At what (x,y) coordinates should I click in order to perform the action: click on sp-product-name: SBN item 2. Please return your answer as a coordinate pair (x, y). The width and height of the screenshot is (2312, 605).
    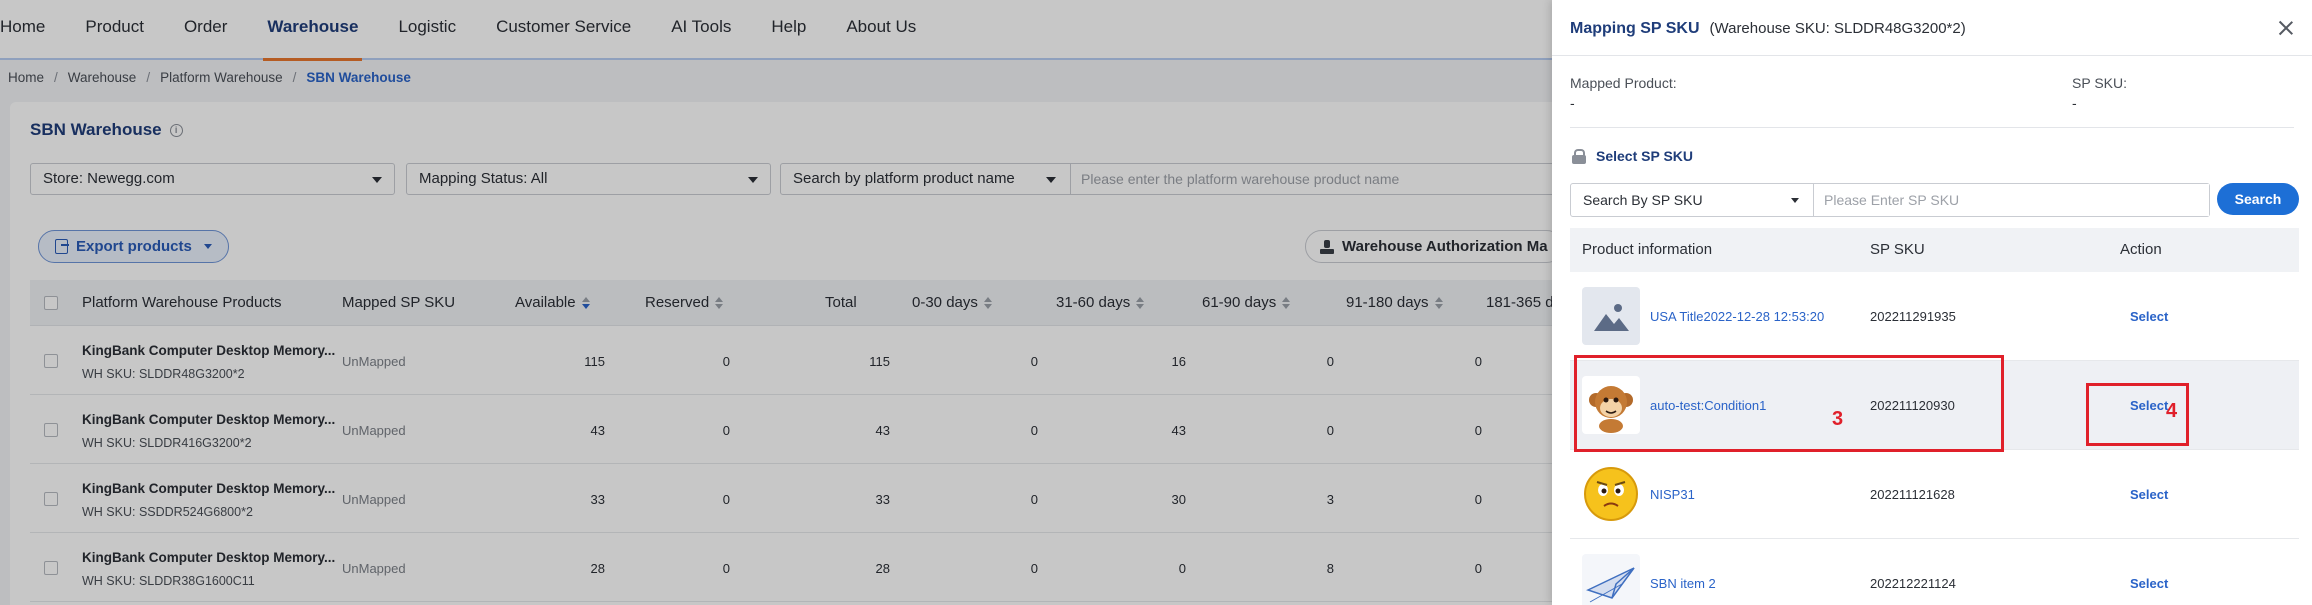
    Looking at the image, I should click on (1683, 583).